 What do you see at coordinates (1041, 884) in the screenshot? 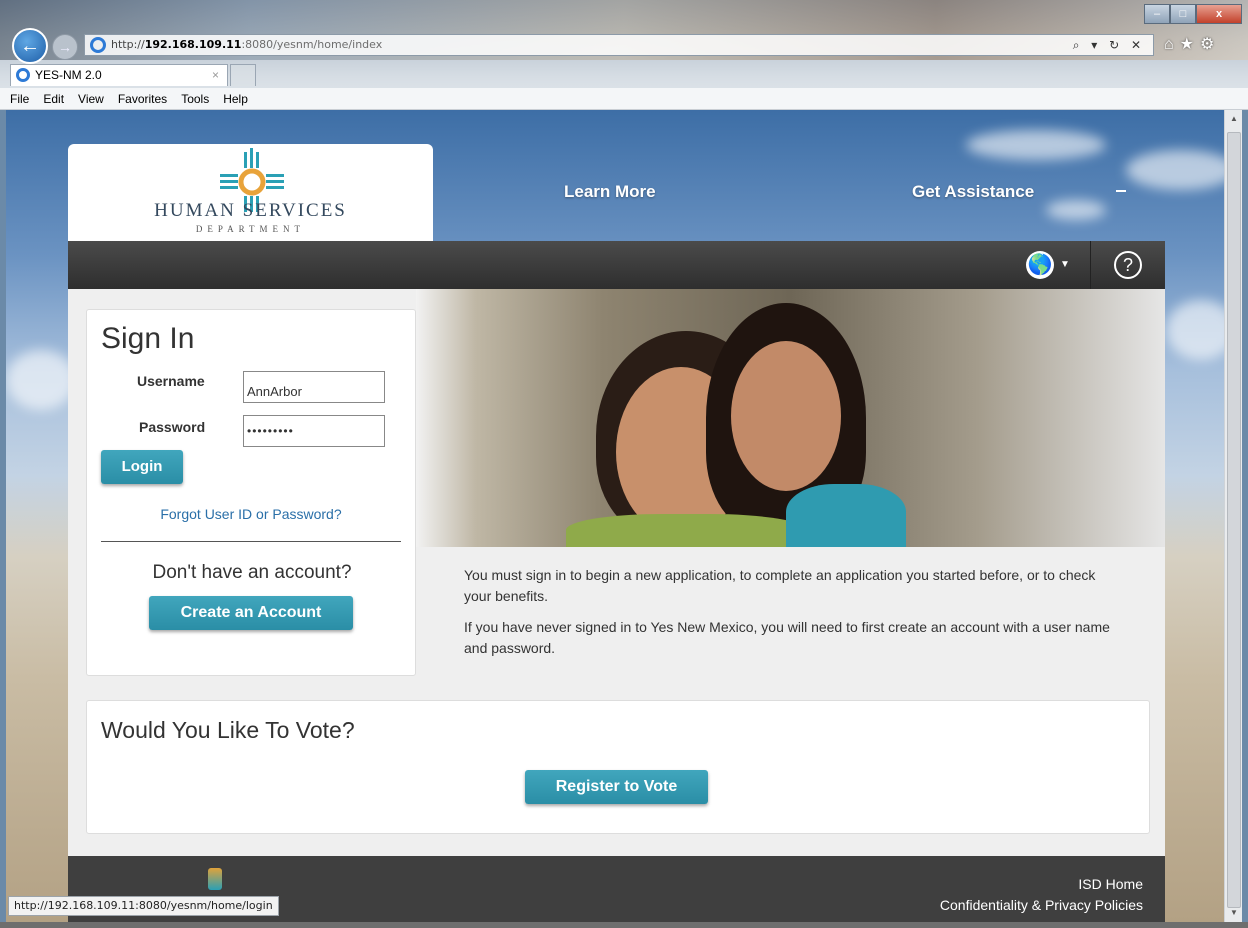
I see `footer-link-isd-home: ISD Home` at bounding box center [1041, 884].